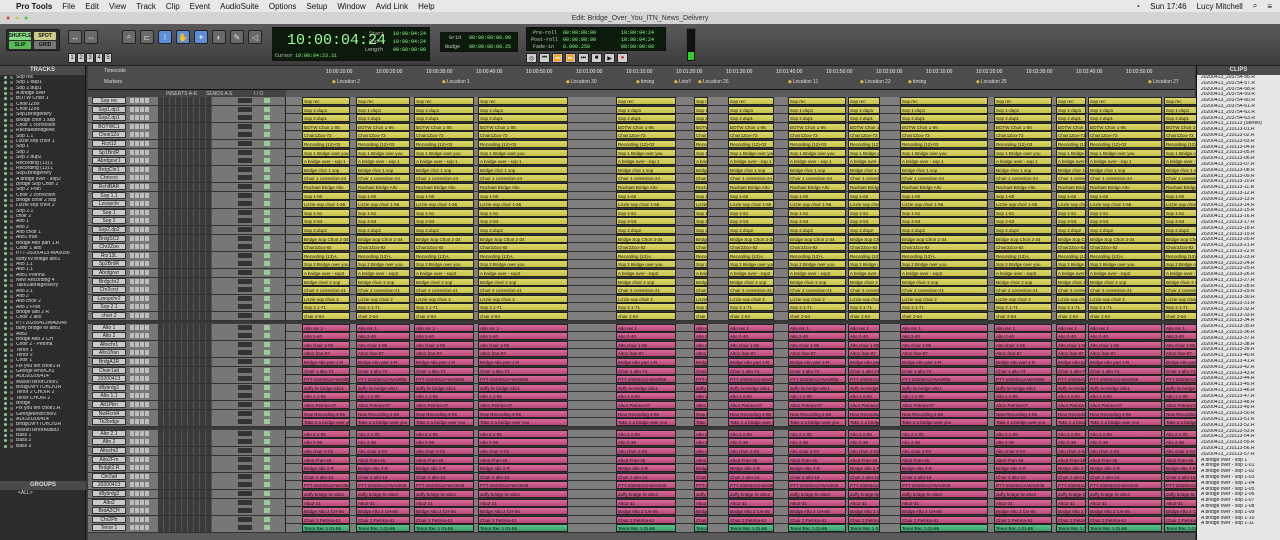  I want to click on audio-clip: Alto2-31, so click(1125, 502).